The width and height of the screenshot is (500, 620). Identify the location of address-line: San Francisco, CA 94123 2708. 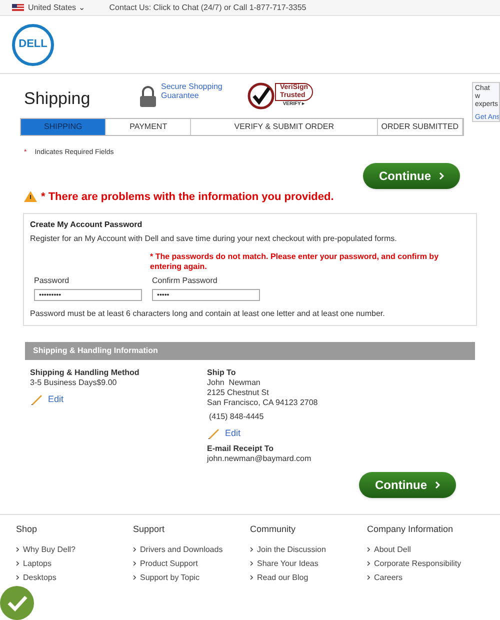
(262, 403).